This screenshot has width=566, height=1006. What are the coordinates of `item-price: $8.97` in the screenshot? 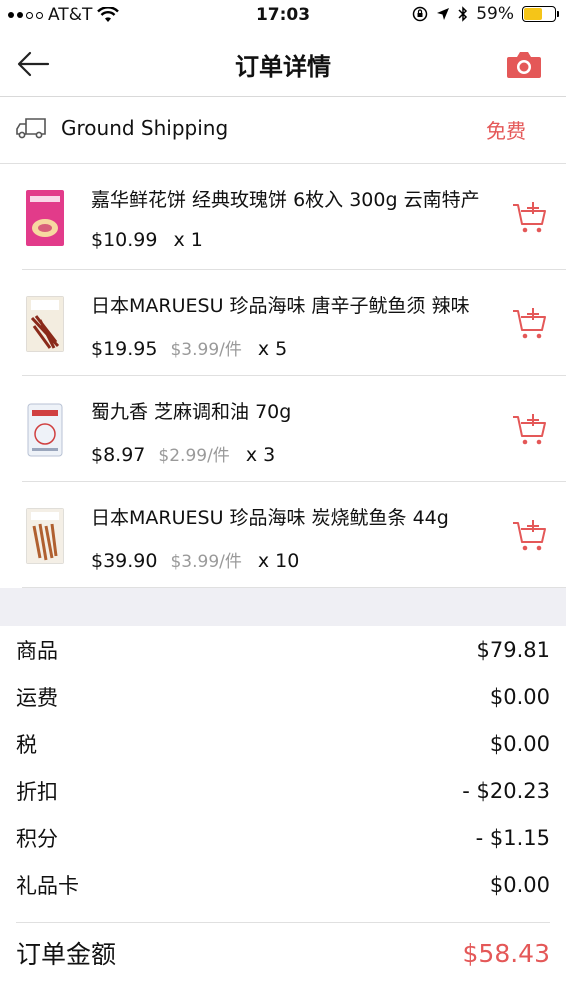 It's located at (118, 455).